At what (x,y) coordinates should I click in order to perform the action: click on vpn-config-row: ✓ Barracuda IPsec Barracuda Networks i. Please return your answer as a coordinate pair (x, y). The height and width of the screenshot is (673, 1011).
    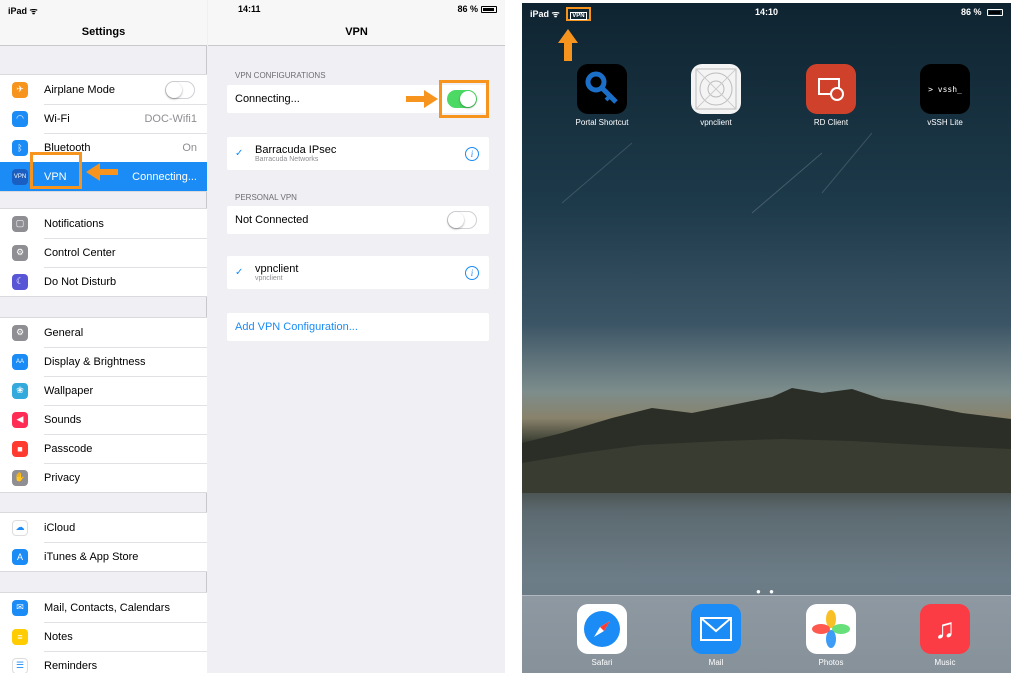
    Looking at the image, I should click on (358, 153).